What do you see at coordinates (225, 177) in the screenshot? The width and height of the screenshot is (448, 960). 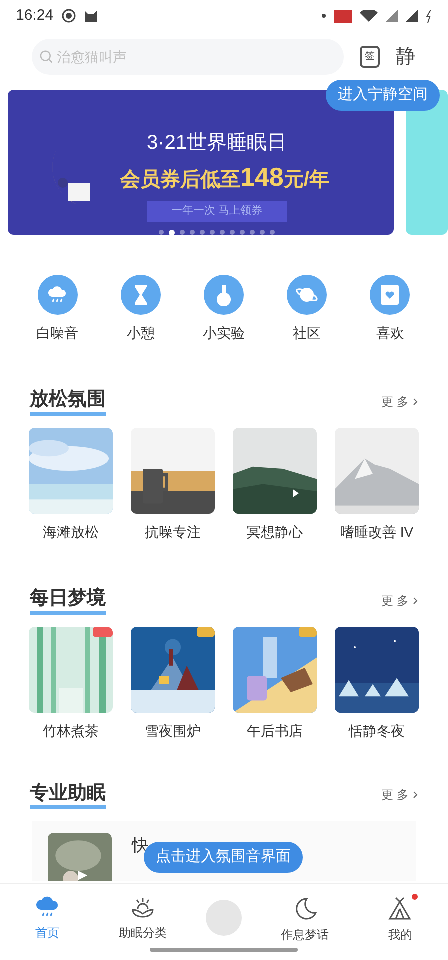 I see `banner-offer: 会员券后低至148元/年` at bounding box center [225, 177].